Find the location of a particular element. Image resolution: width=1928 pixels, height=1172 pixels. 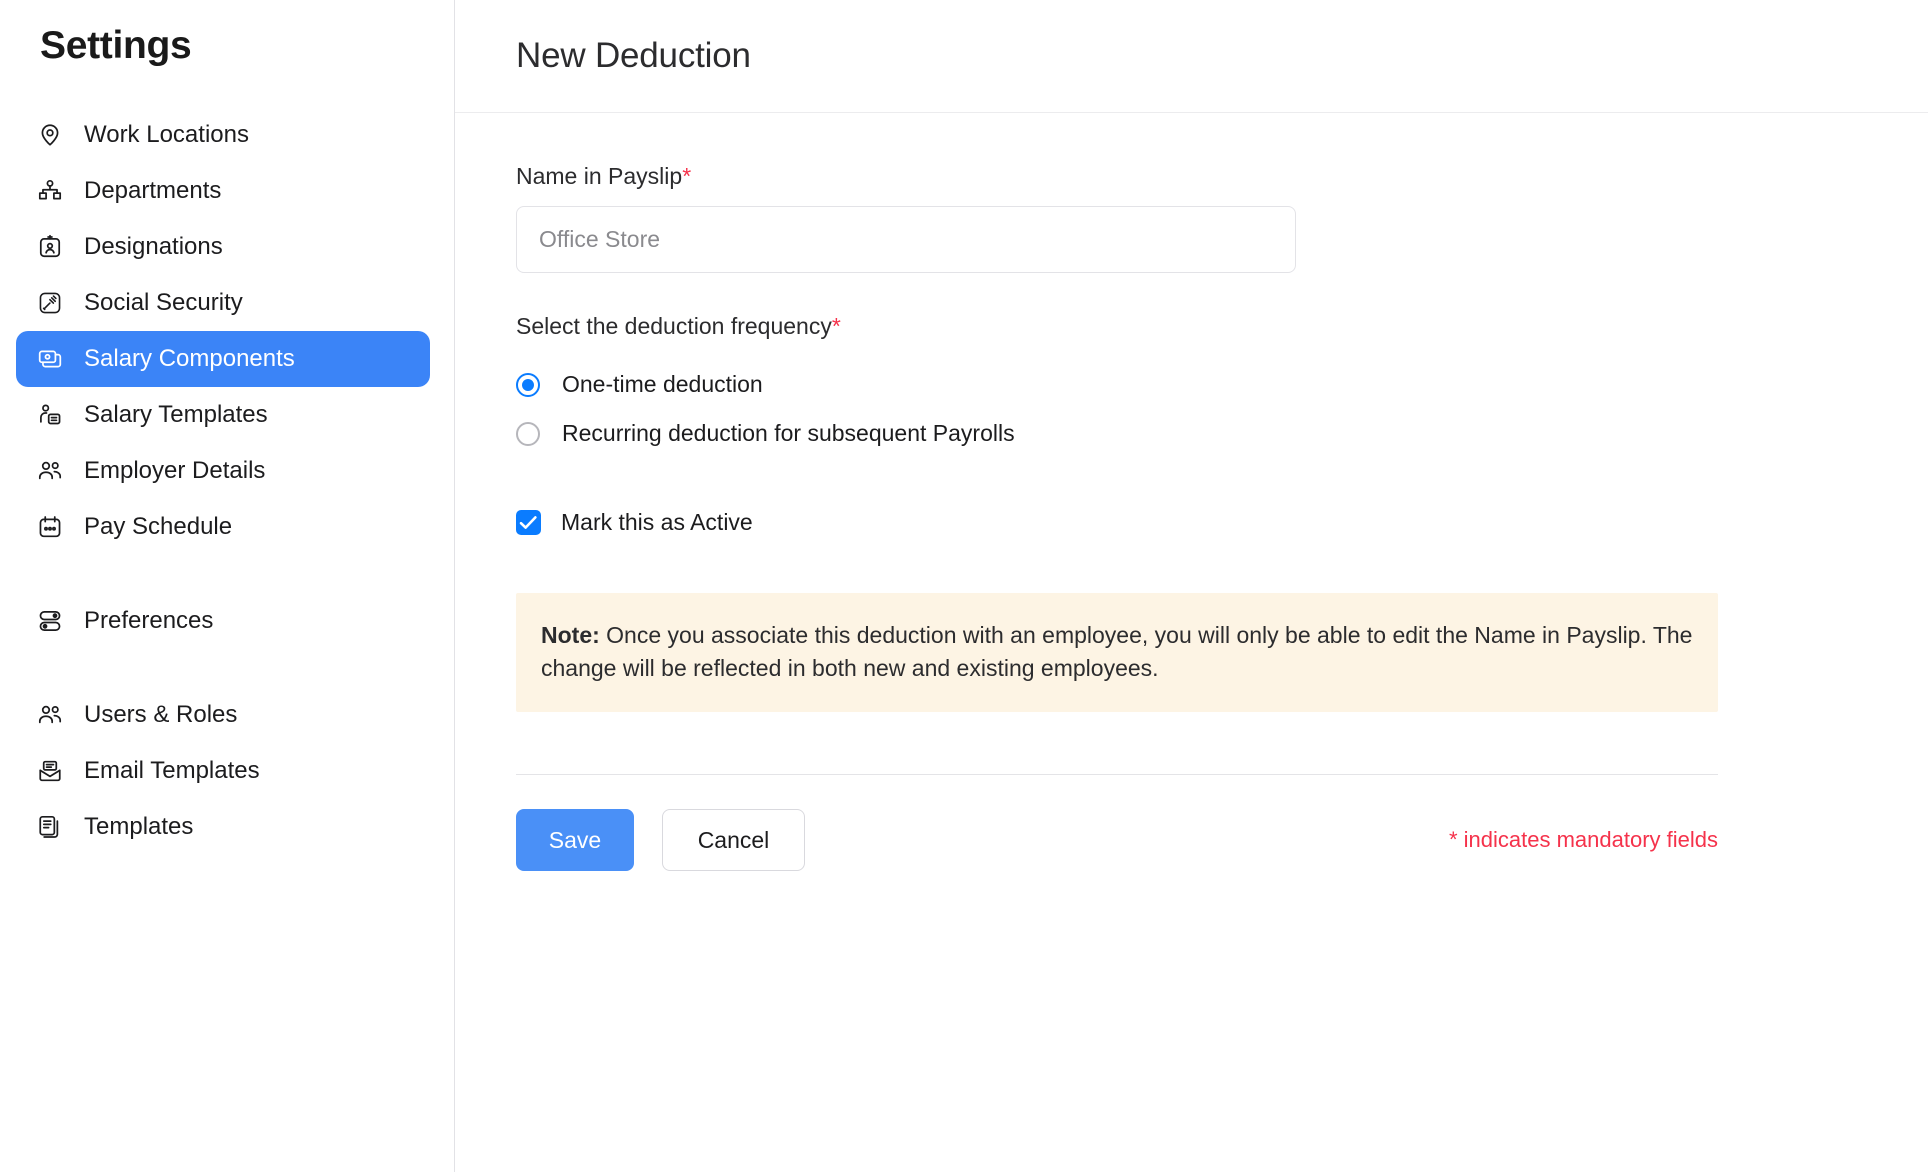

org-chart-icon is located at coordinates (50, 191).